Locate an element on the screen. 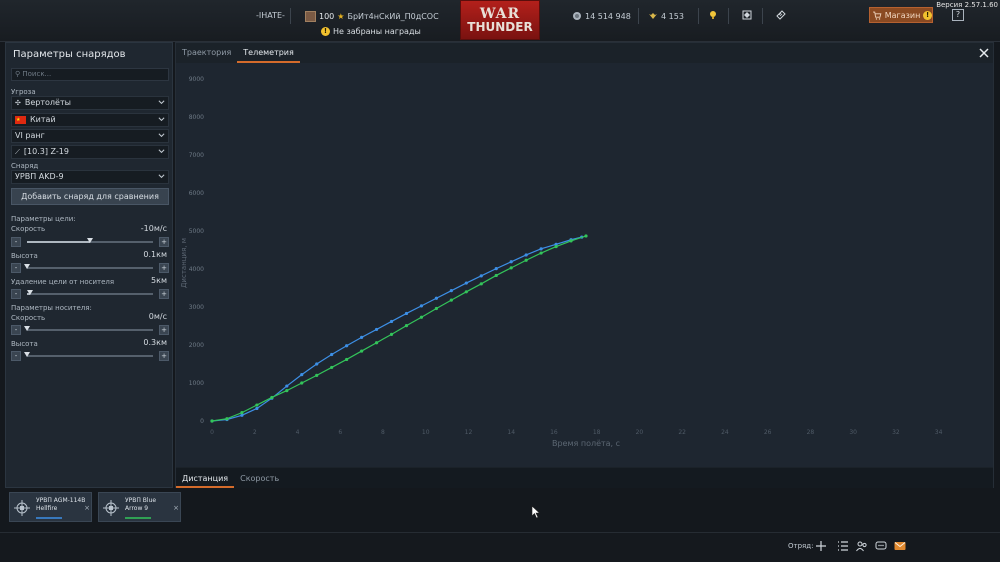 The image size is (1000, 562). shop-button: Магазин ! is located at coordinates (901, 15).